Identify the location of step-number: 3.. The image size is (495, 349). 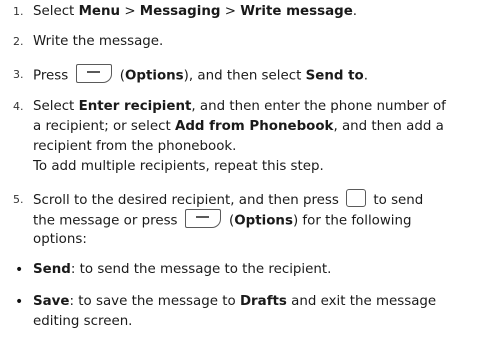
(18, 74).